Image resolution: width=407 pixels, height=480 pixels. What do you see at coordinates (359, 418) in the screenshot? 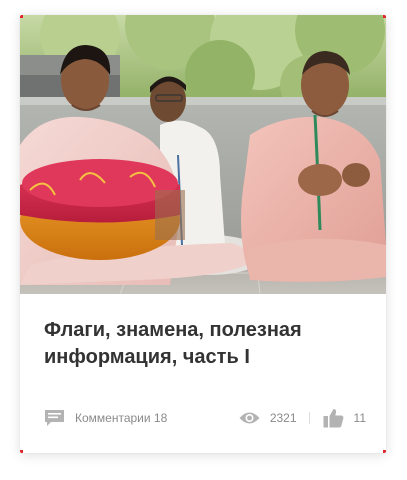
I see `likes-count: 11` at bounding box center [359, 418].